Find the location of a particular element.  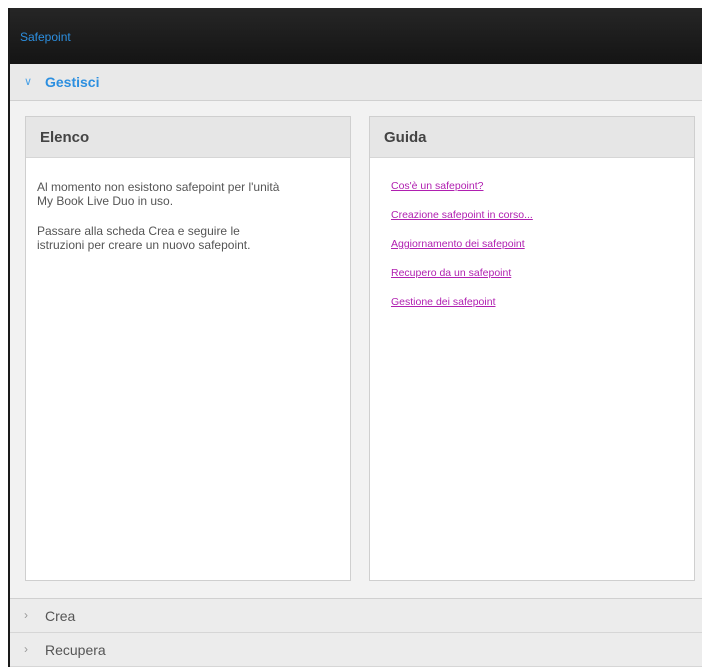

app-title: Safepoint is located at coordinates (45, 37).